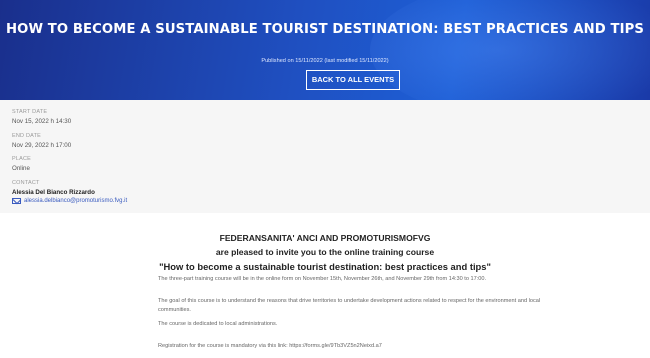 The image size is (650, 358). Describe the element at coordinates (27, 136) in the screenshot. I see `end-date-label: END DATE` at that location.